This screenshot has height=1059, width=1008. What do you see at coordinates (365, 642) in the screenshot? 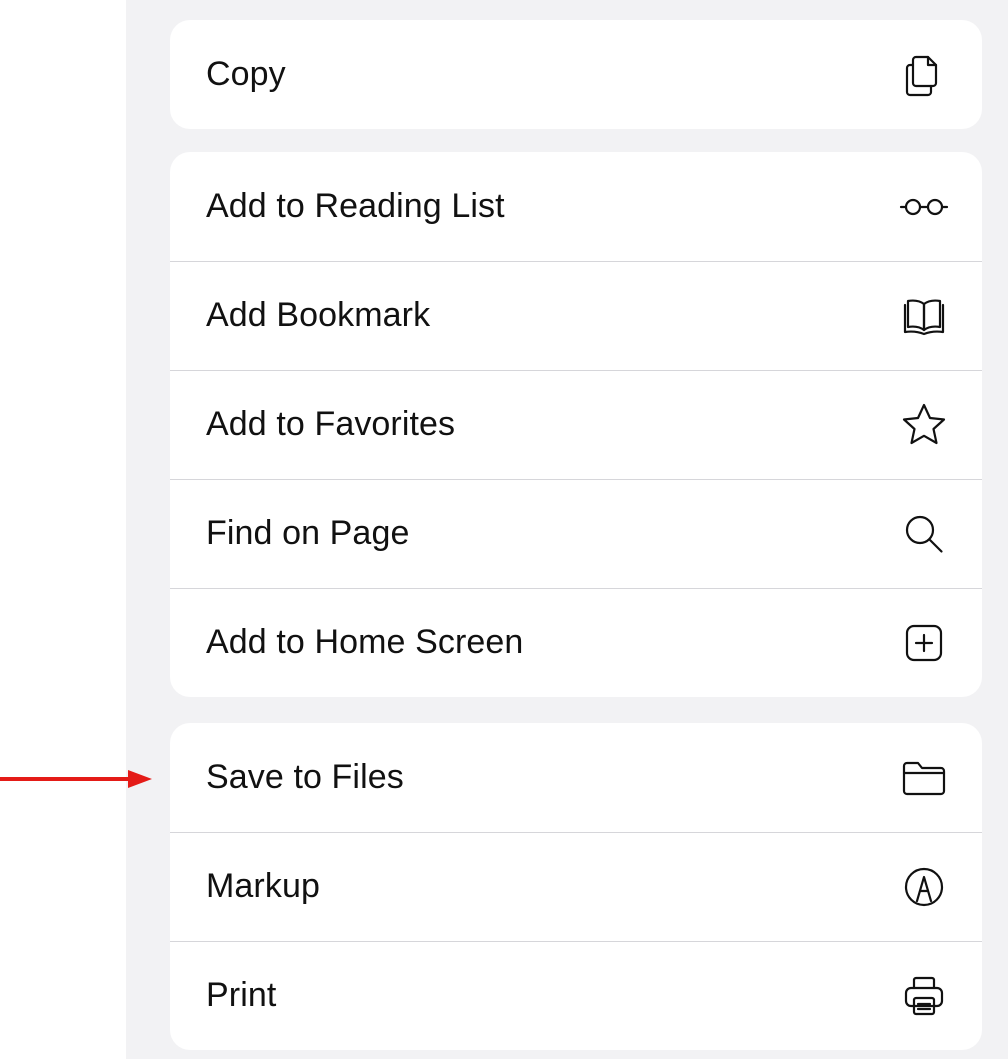
I see `action-label: Add to Home Screen` at bounding box center [365, 642].